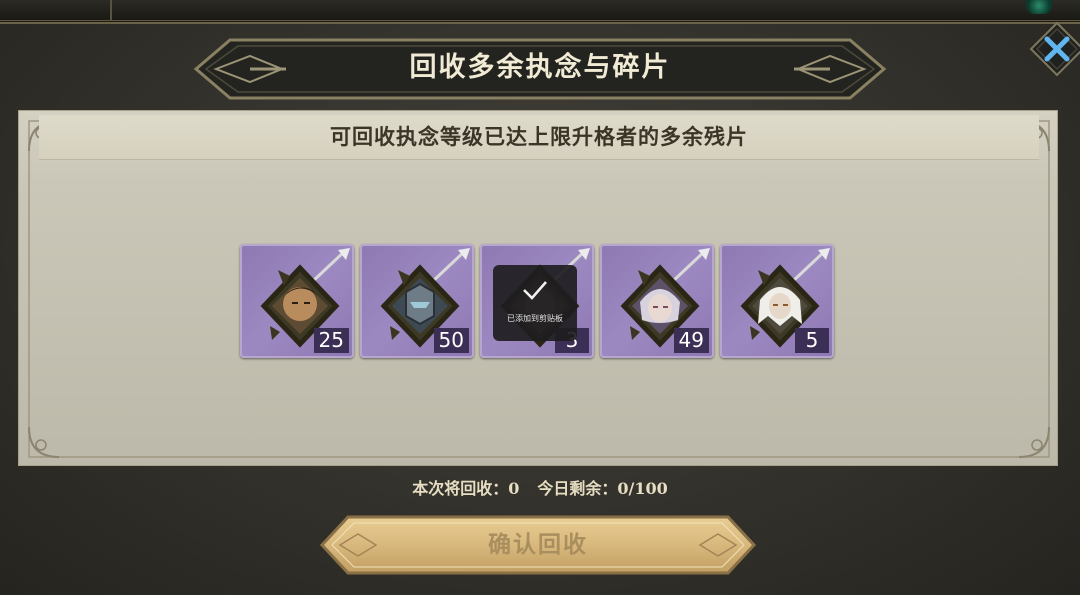 Image resolution: width=1080 pixels, height=595 pixels. Describe the element at coordinates (1039, 7) in the screenshot. I see `gem-icon` at that location.